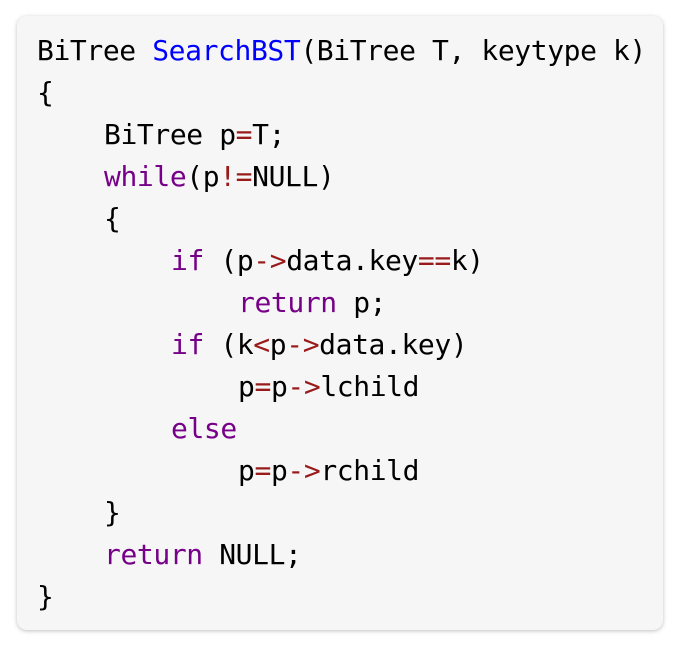 Image resolution: width=680 pixels, height=646 pixels. I want to click on code-token: k), so click(467, 260).